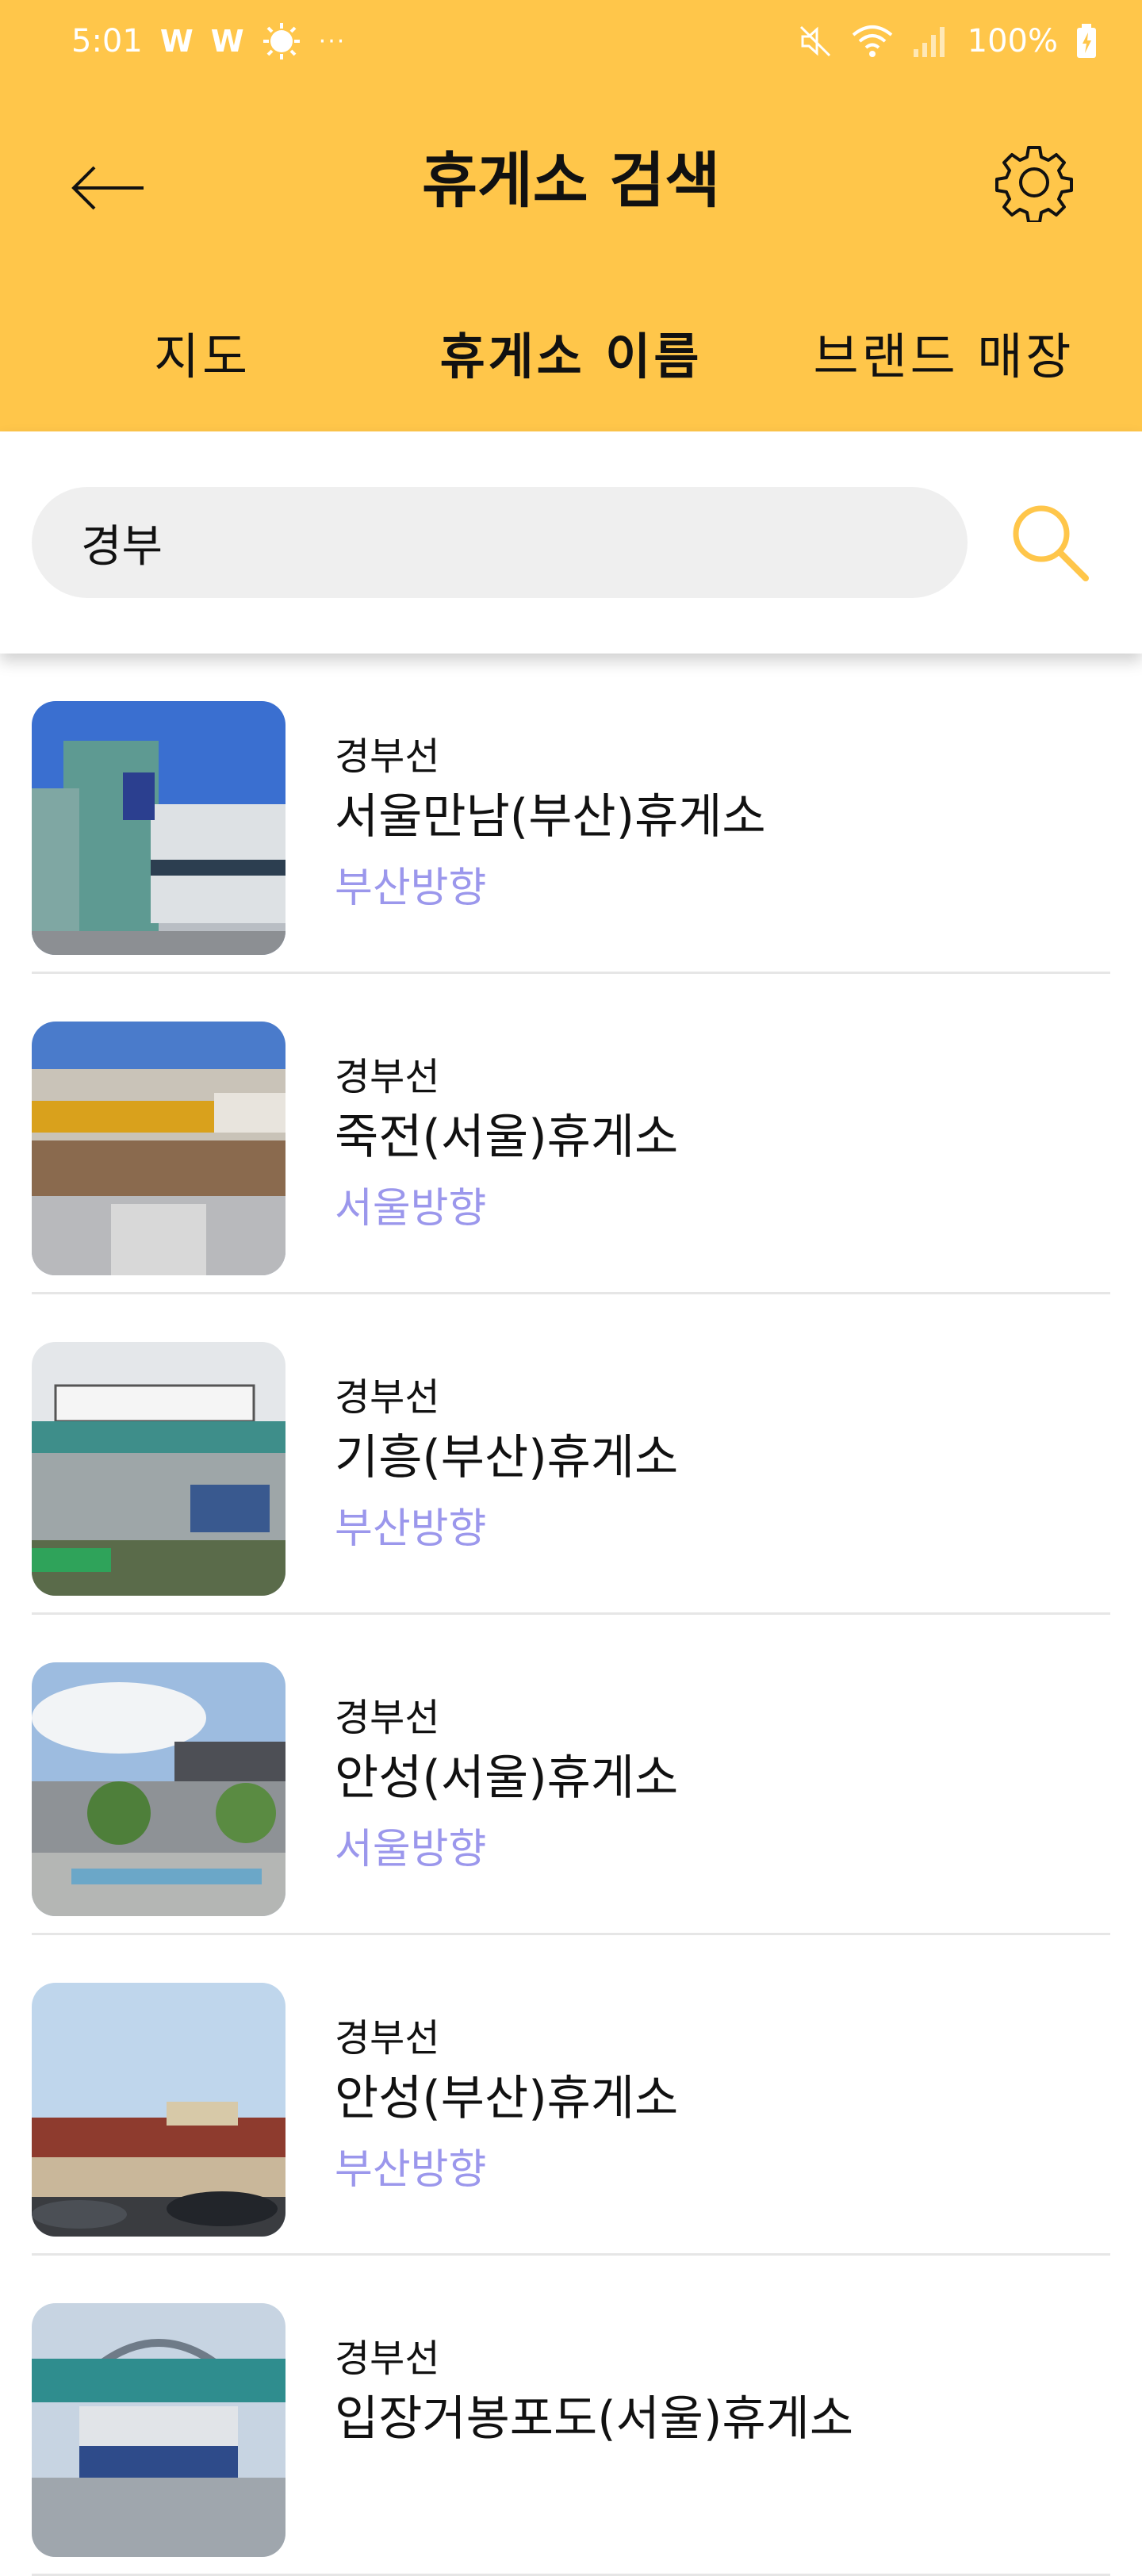  I want to click on tab-brand-store: 브랜드 매장, so click(943, 352).